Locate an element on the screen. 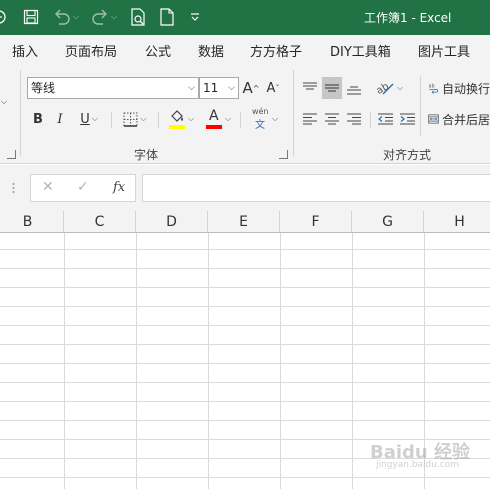 The height and width of the screenshot is (489, 490). tab-fangfang: 方方格子 is located at coordinates (276, 50).